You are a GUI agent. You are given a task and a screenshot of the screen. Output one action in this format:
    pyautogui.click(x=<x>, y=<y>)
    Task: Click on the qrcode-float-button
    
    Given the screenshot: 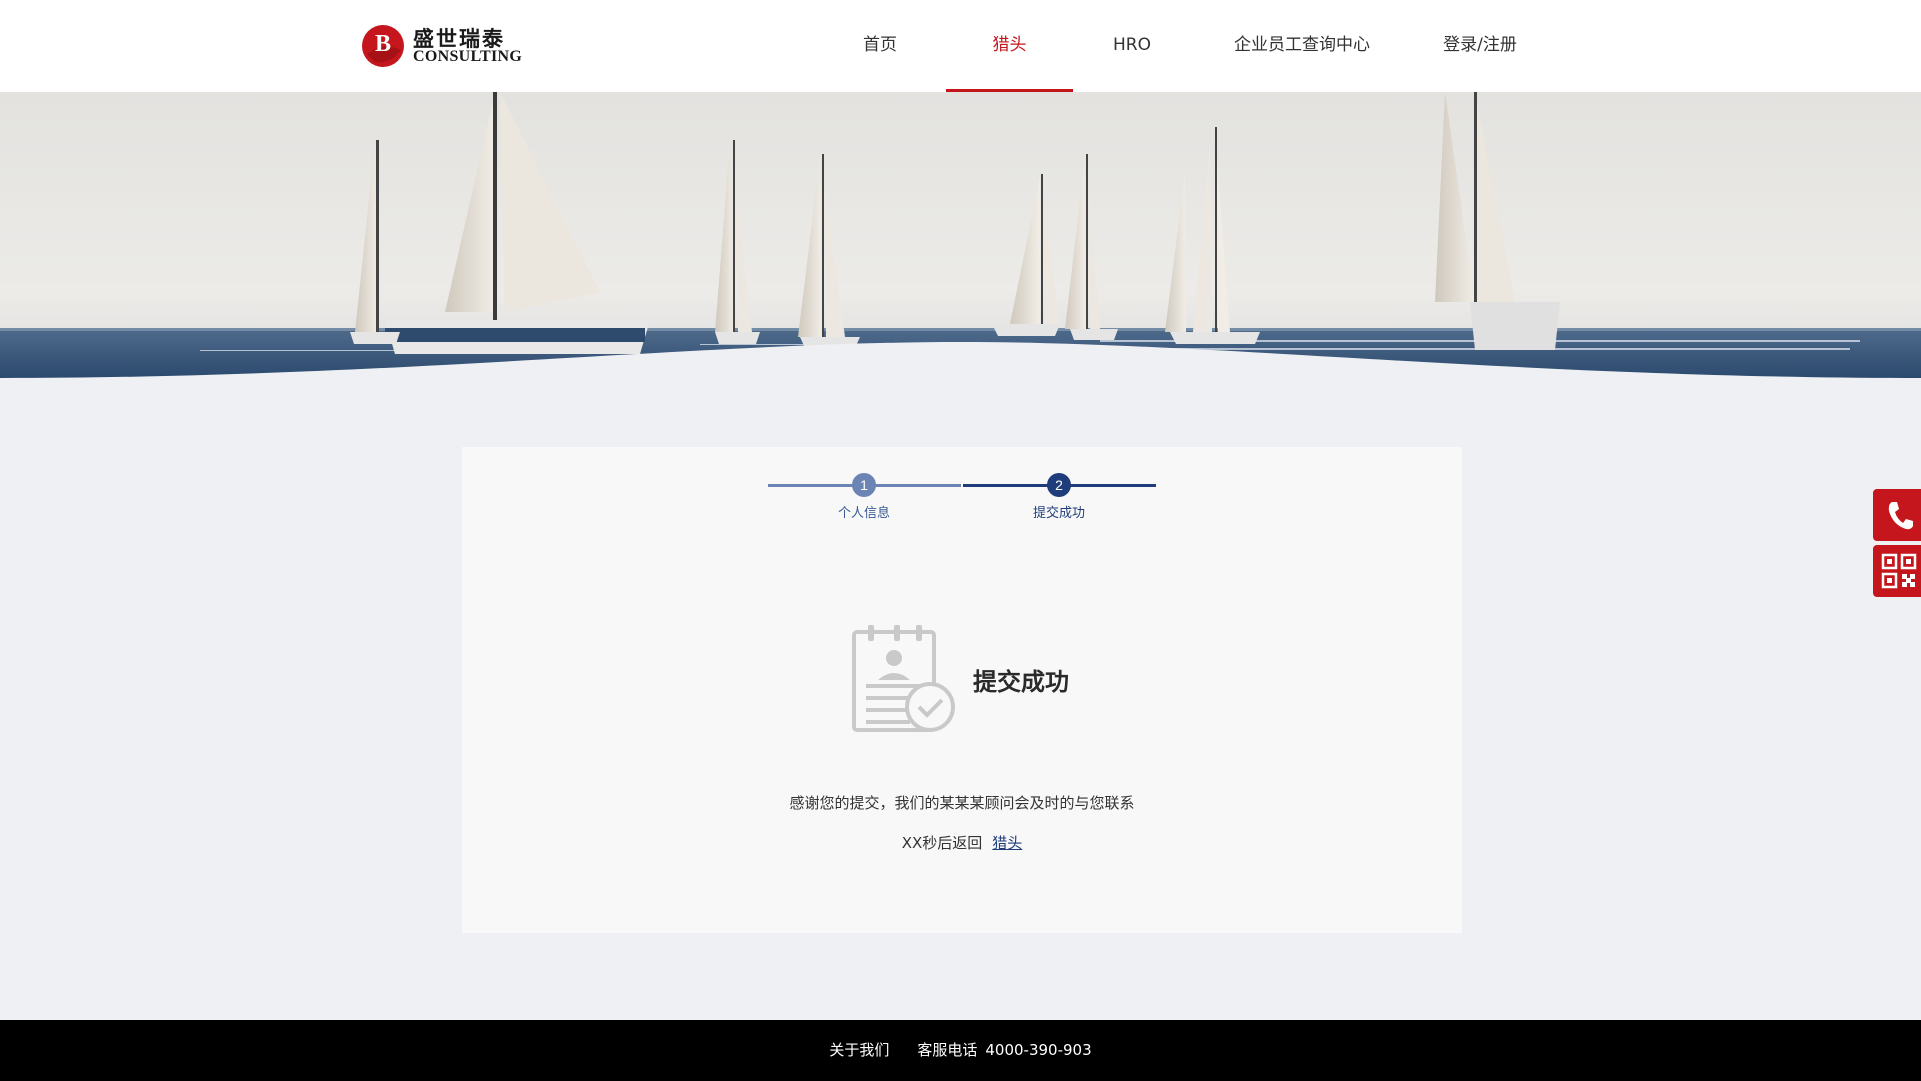 What is the action you would take?
    pyautogui.click(x=1897, y=571)
    